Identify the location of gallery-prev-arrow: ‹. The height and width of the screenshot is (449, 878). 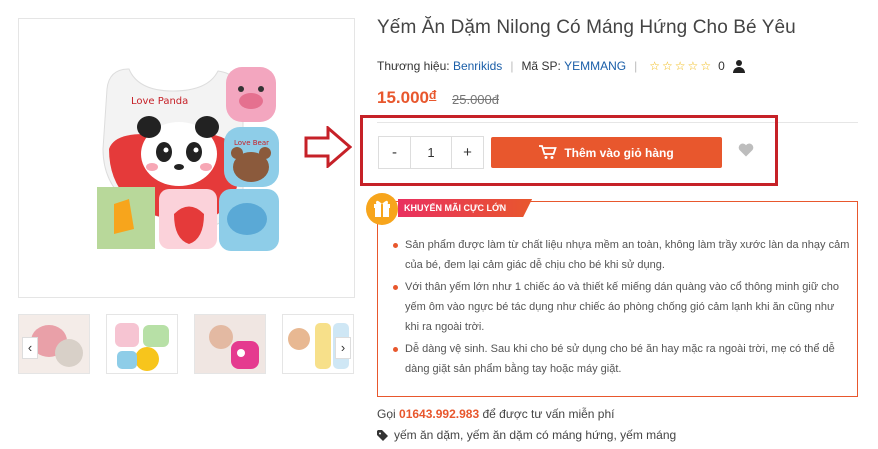
(30, 348).